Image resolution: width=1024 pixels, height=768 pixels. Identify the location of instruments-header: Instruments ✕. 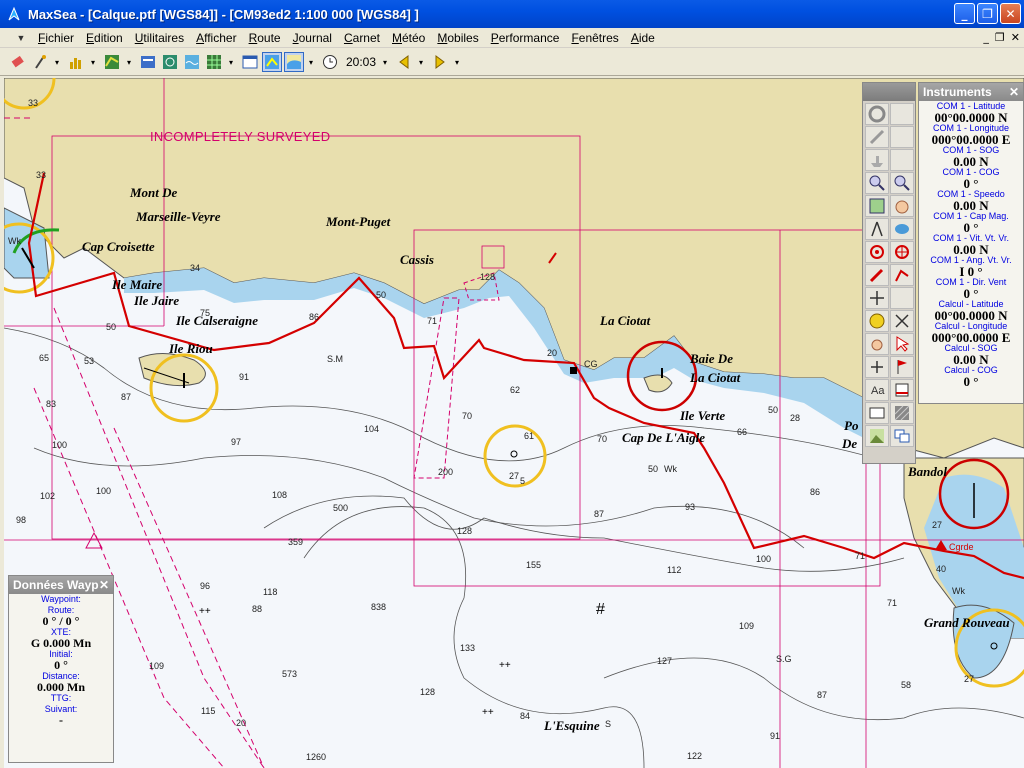
(971, 92).